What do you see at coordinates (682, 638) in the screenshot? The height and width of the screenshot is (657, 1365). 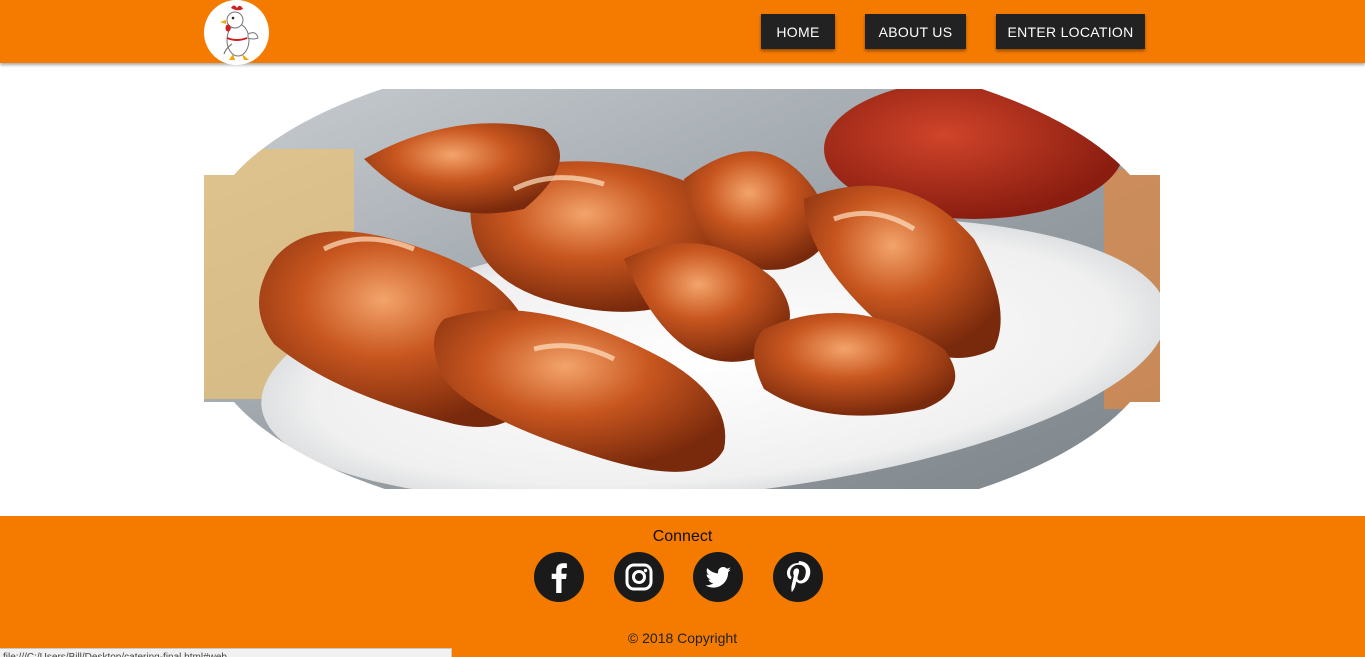 I see `copyright-text: © 2018 Copyright` at bounding box center [682, 638].